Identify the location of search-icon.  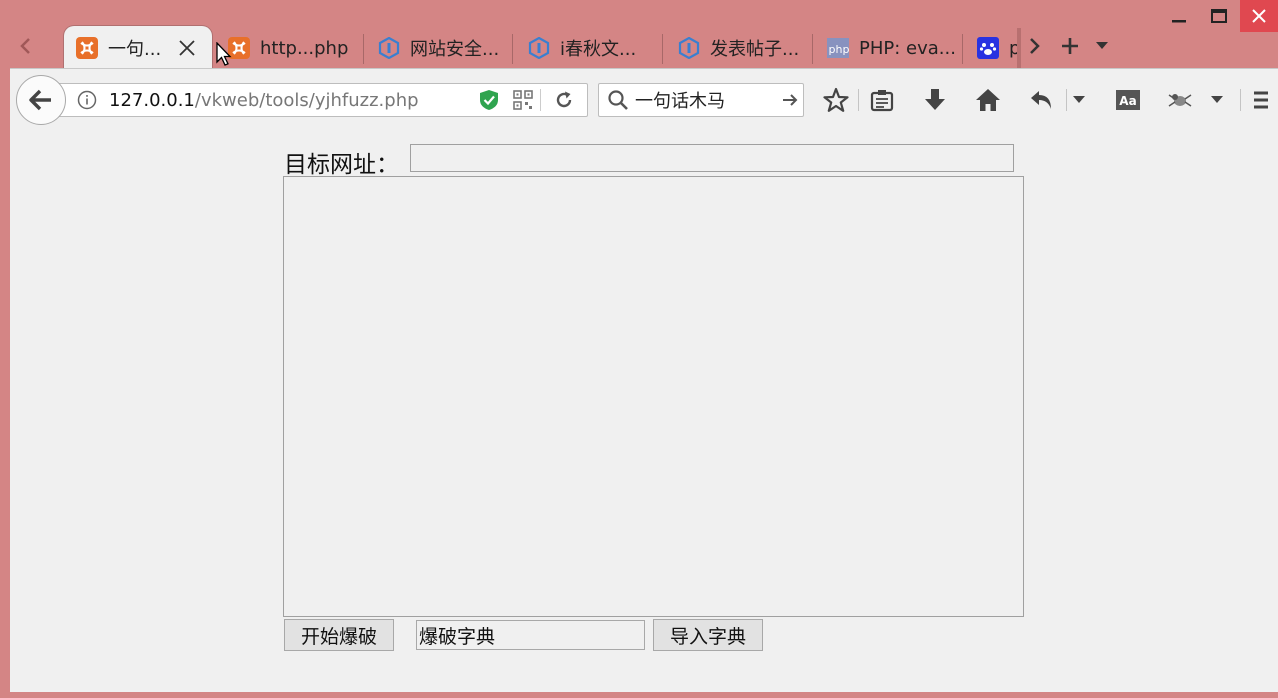
(618, 100).